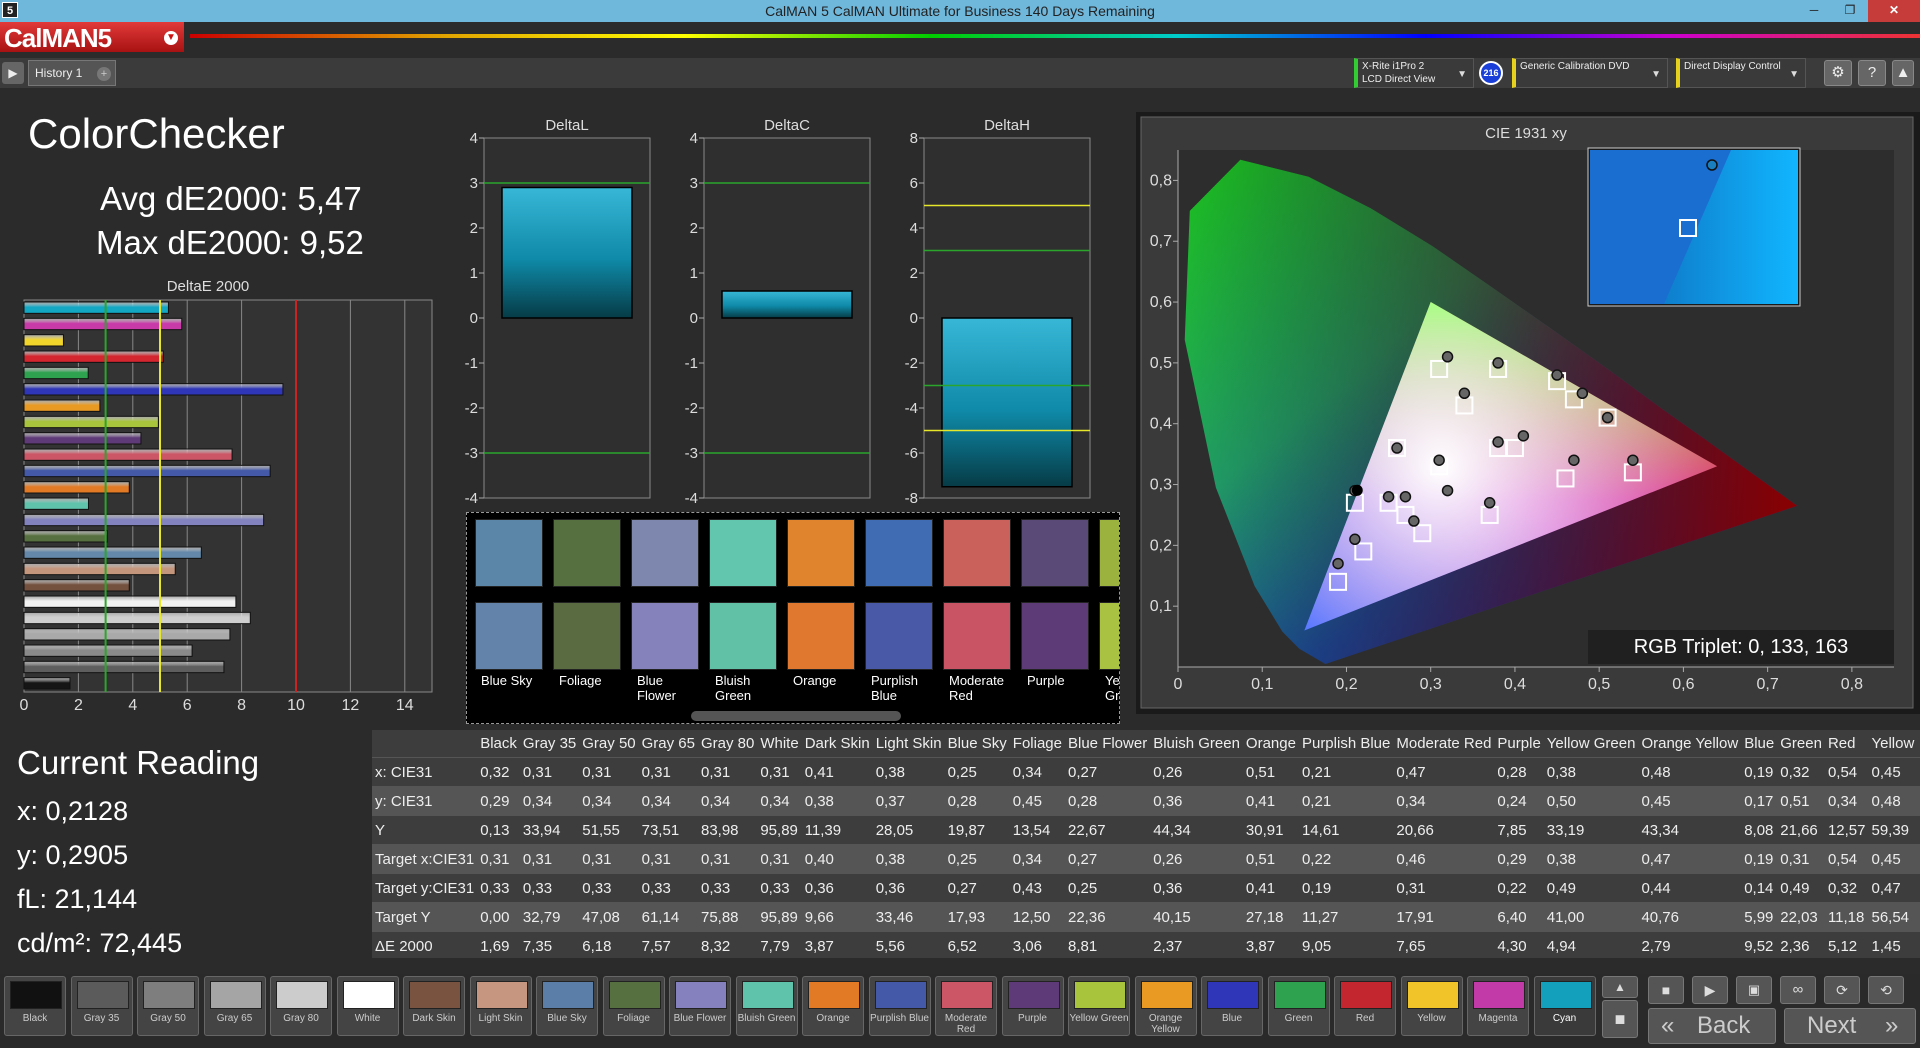 This screenshot has width=1920, height=1048. What do you see at coordinates (425, 801) in the screenshot?
I see `table-cell: y: CIE31` at bounding box center [425, 801].